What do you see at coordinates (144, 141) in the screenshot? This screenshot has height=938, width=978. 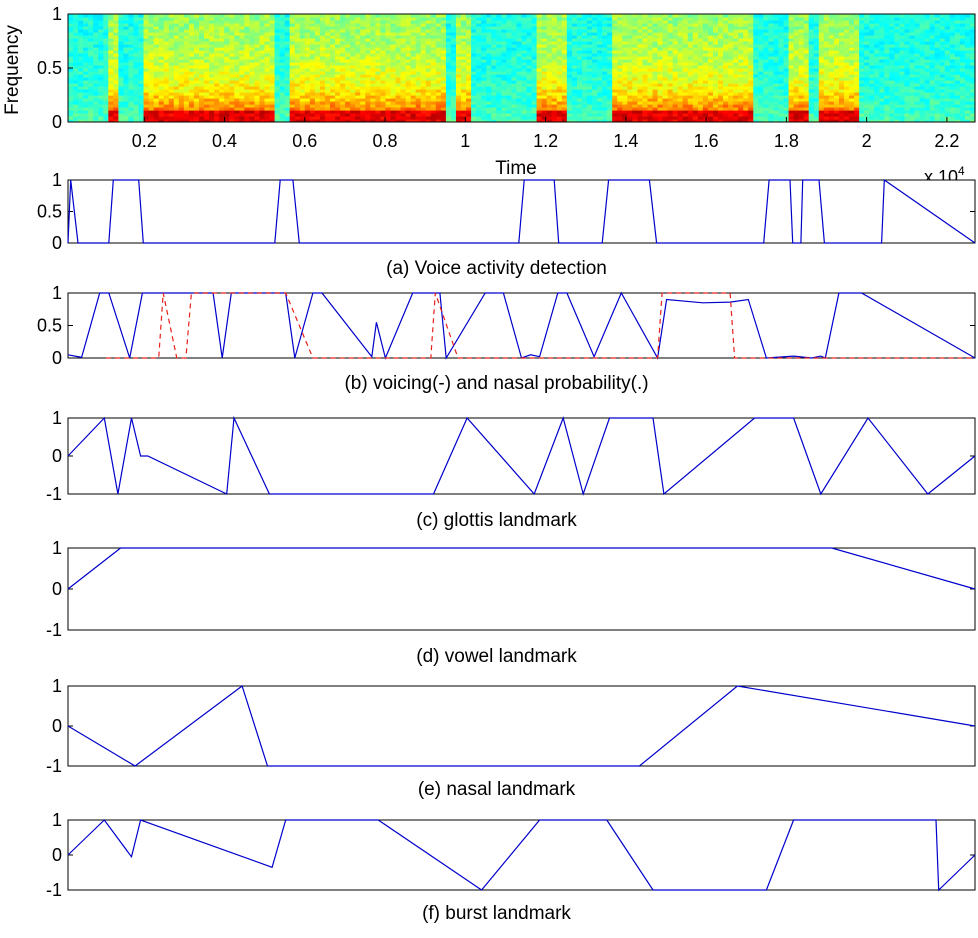 I see `spectrogram-xtick-label: 0.2` at bounding box center [144, 141].